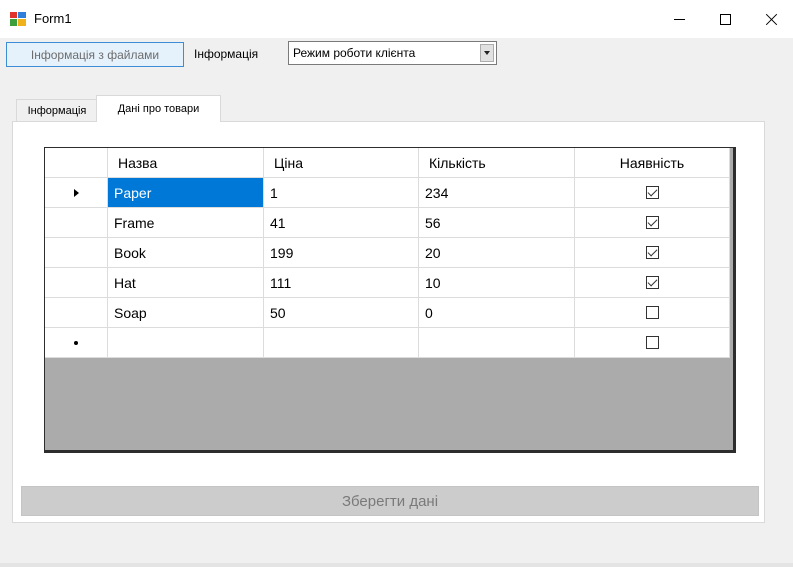 This screenshot has width=793, height=567. Describe the element at coordinates (186, 223) in the screenshot. I see `cell-name: Frame` at that location.